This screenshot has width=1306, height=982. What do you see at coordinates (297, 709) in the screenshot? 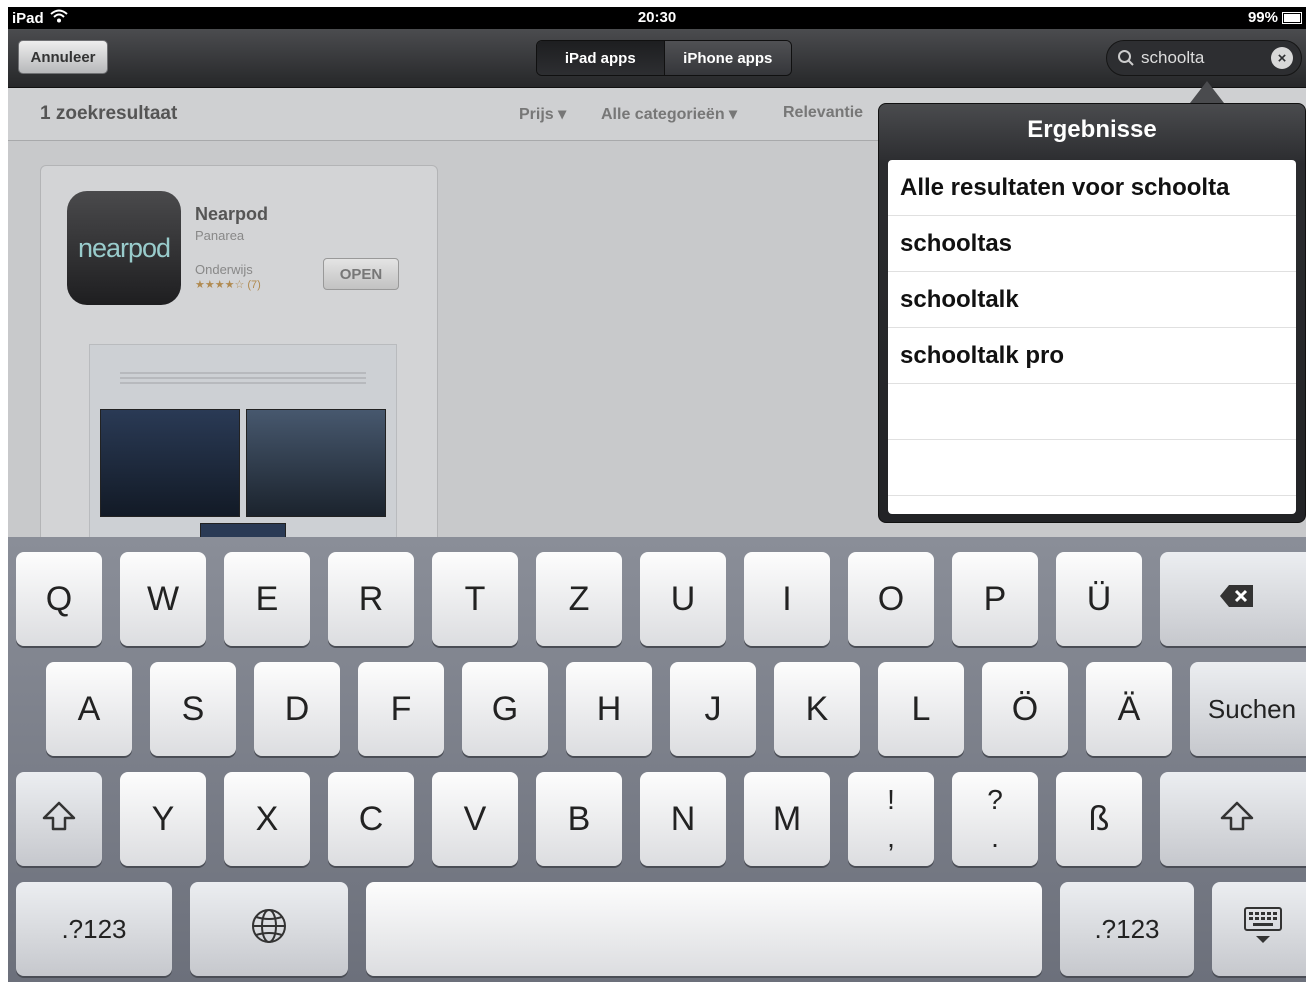
I see `key-d: D` at bounding box center [297, 709].